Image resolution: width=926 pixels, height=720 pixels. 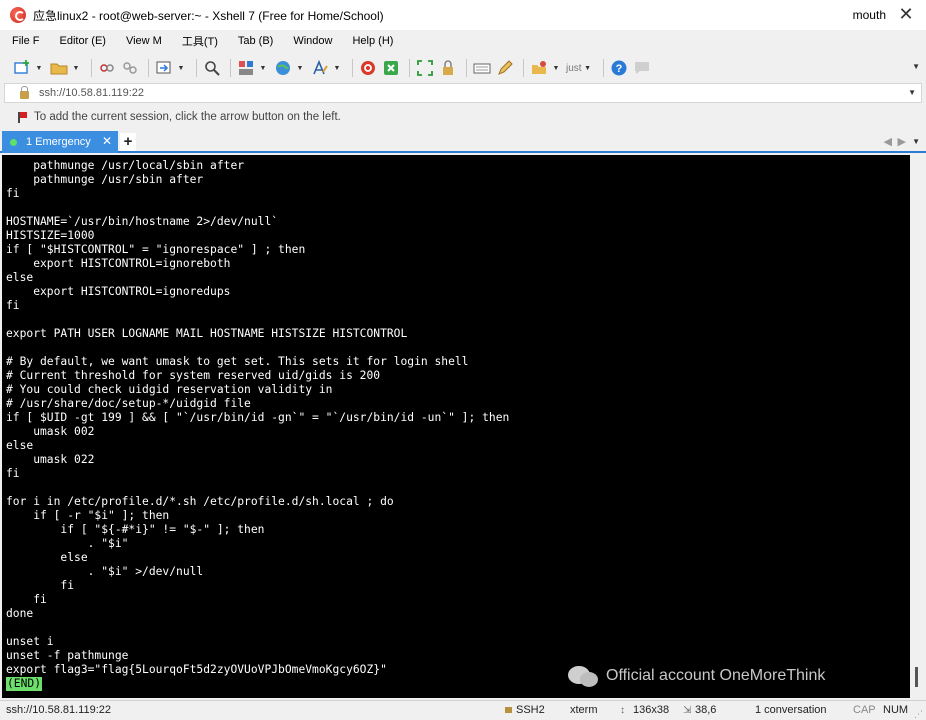 What do you see at coordinates (584, 710) in the screenshot?
I see `status-terminal-type: xterm` at bounding box center [584, 710].